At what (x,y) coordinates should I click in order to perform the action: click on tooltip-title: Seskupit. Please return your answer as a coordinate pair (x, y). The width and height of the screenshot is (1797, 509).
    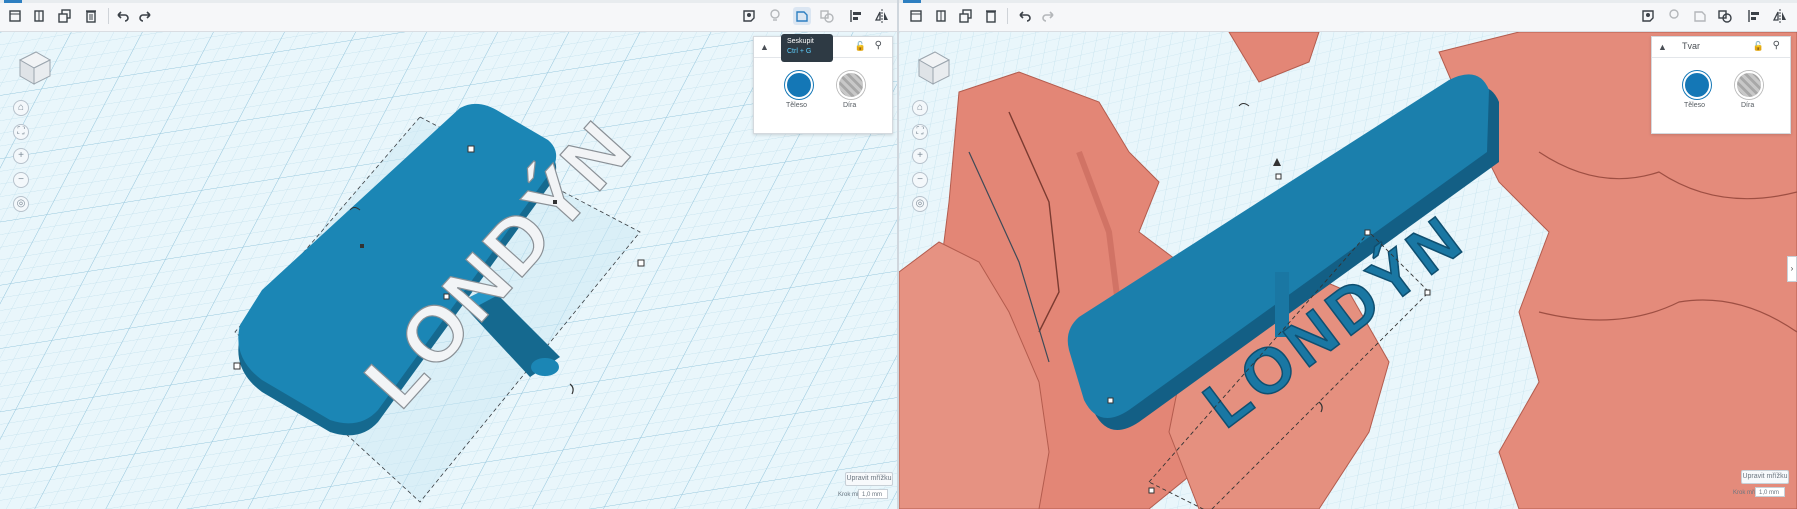
    Looking at the image, I should click on (800, 41).